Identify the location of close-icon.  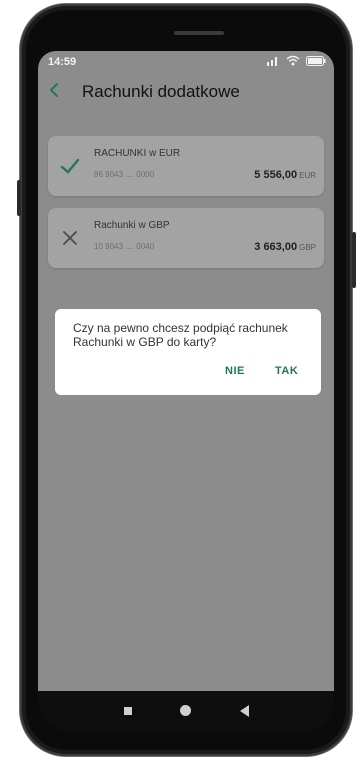
(70, 238).